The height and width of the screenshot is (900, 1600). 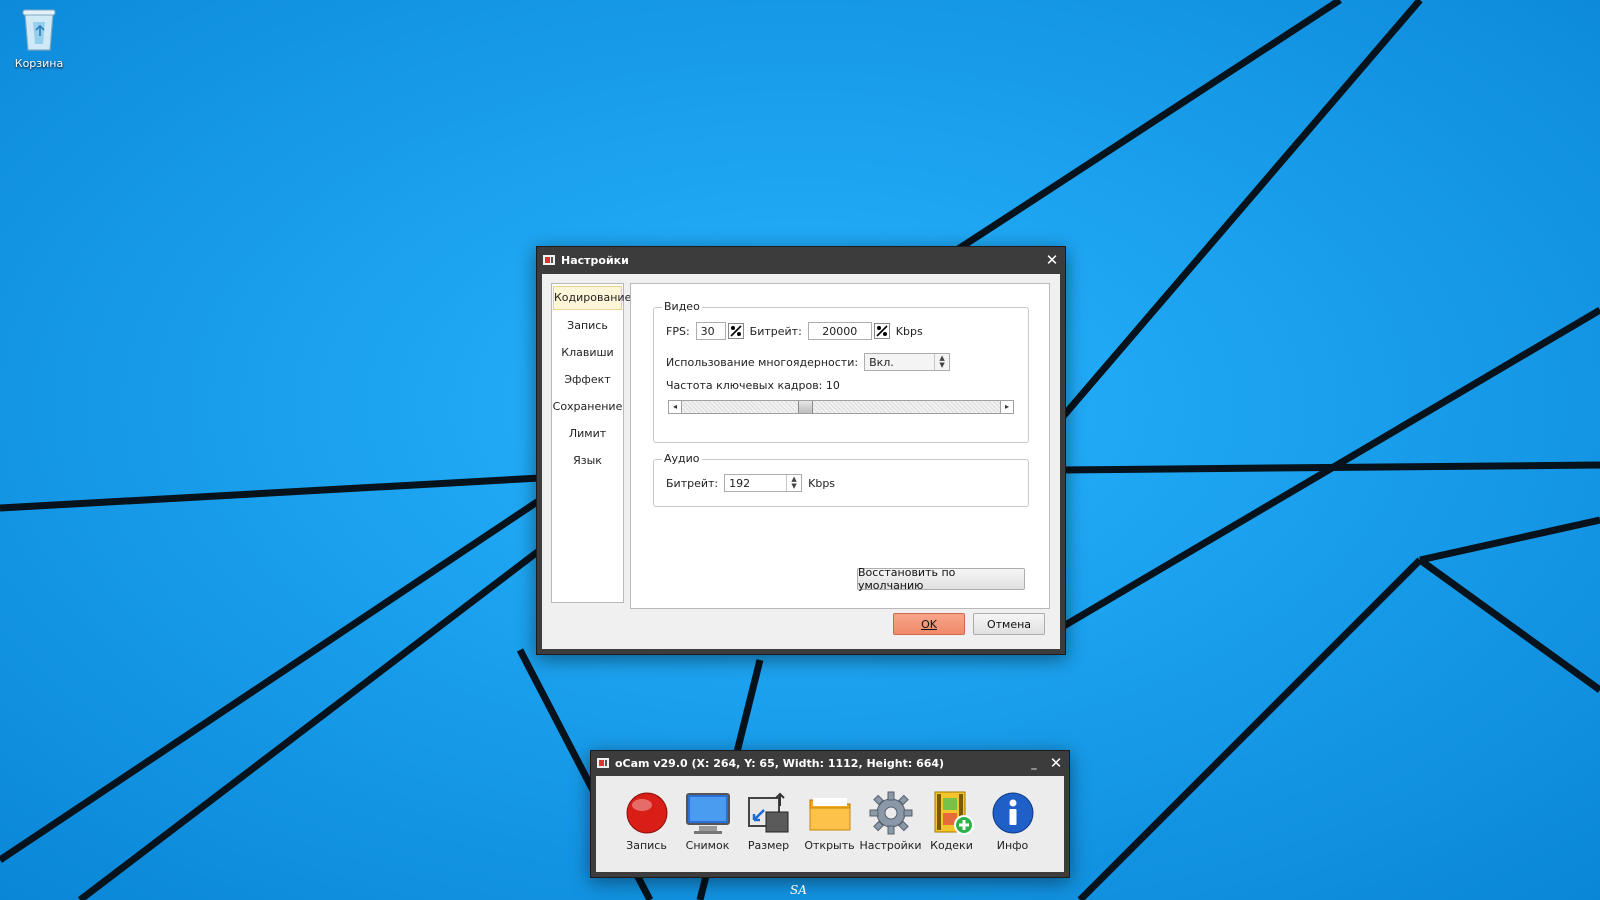 What do you see at coordinates (682, 306) in the screenshot?
I see `video-group-title: Видео` at bounding box center [682, 306].